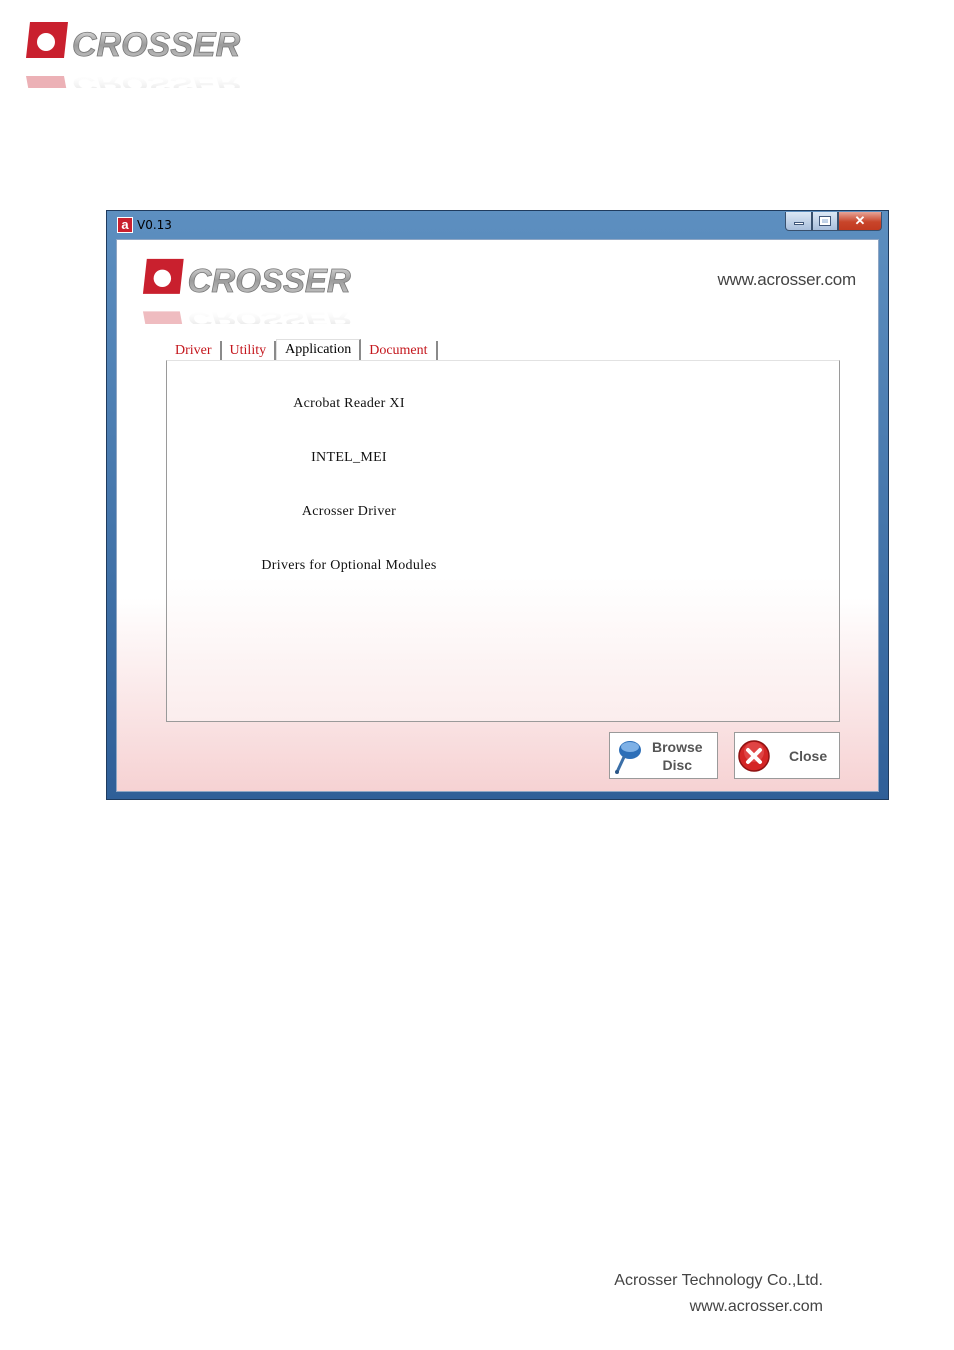  What do you see at coordinates (349, 512) in the screenshot?
I see `app-item-acrosser-driver: Acrosser Driver` at bounding box center [349, 512].